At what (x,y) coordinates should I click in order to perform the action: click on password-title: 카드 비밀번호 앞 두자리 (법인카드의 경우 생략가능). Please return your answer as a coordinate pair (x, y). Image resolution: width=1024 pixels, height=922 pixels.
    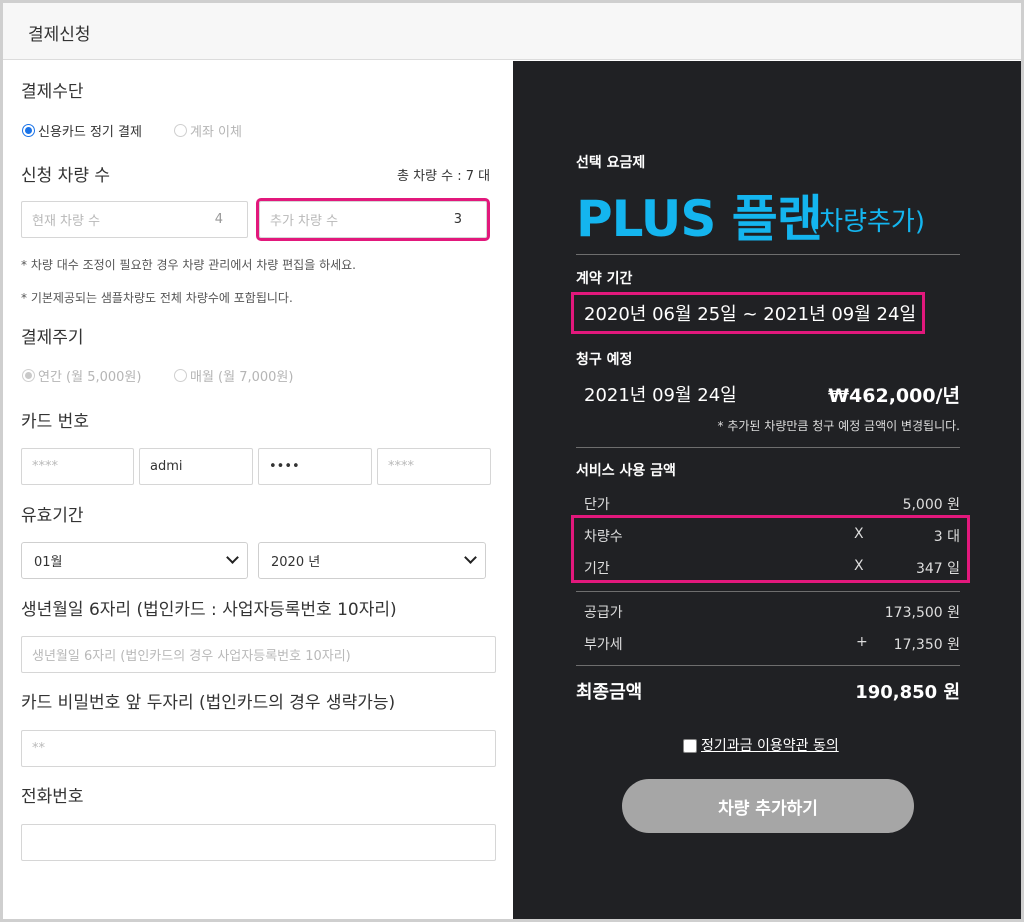
    Looking at the image, I should click on (208, 703).